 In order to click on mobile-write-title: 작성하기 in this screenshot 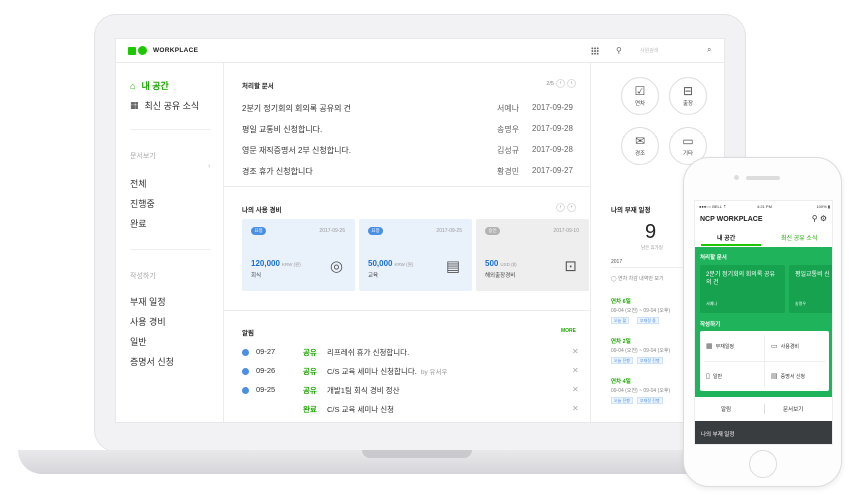, I will do `click(710, 325)`.